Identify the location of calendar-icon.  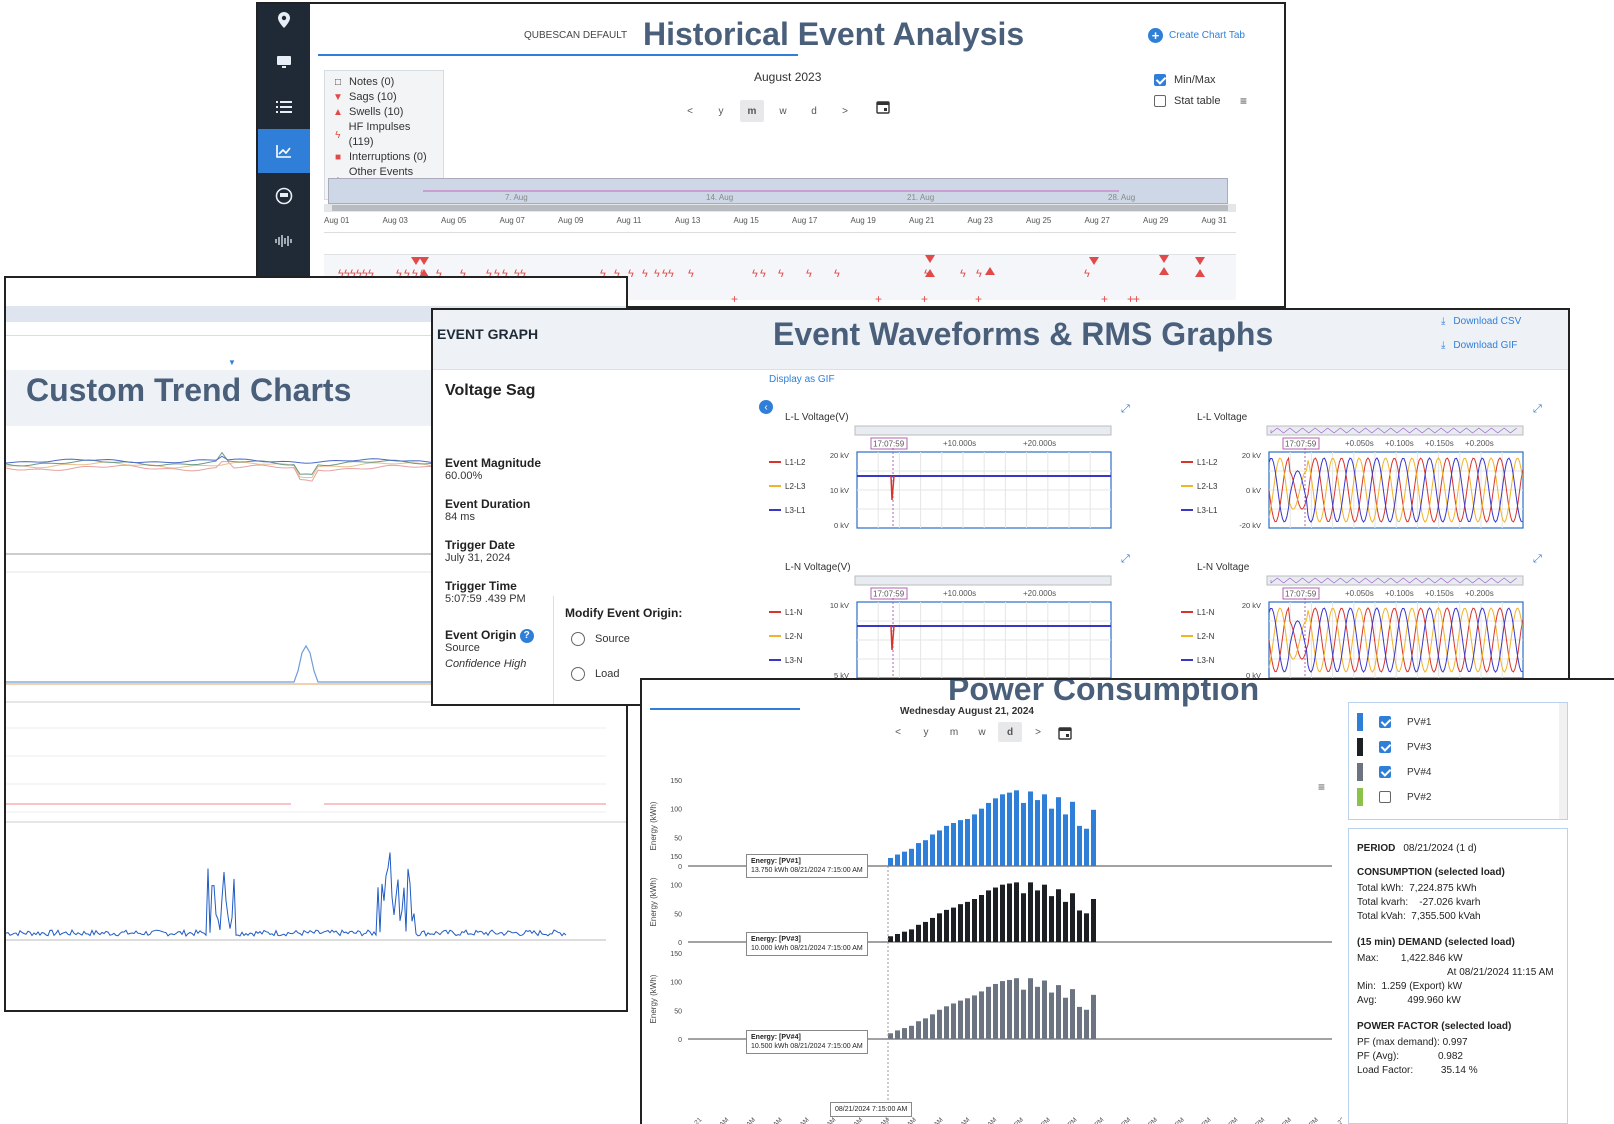
(883, 107).